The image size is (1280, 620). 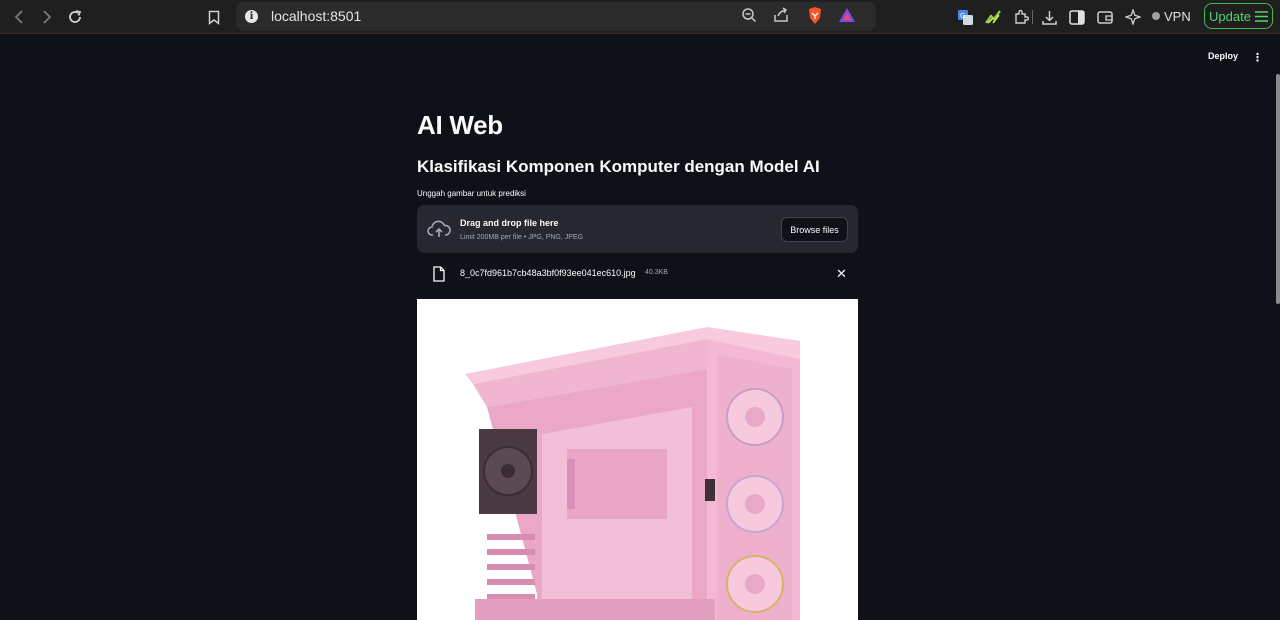 What do you see at coordinates (460, 125) in the screenshot?
I see `page-title: AI Web` at bounding box center [460, 125].